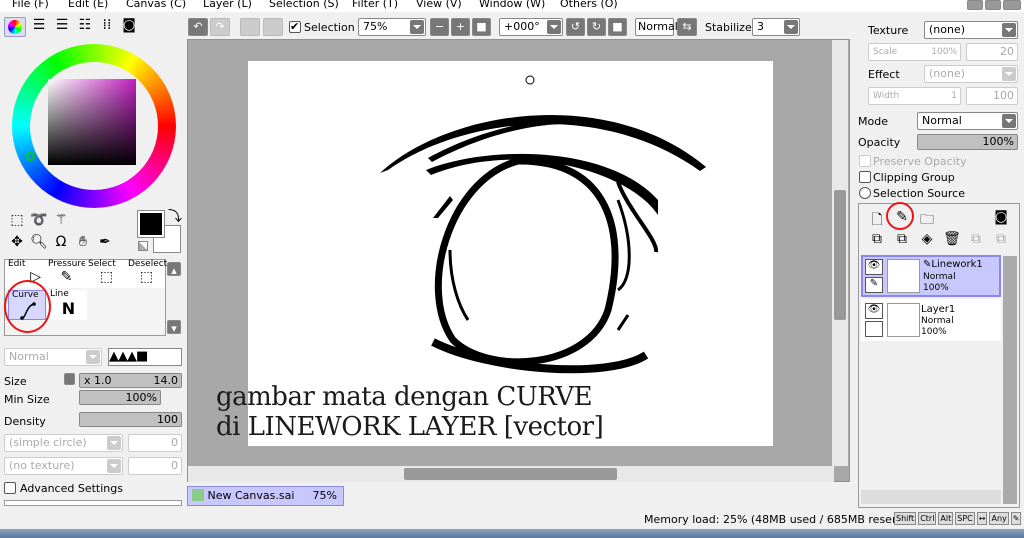 The image size is (1024, 538). What do you see at coordinates (971, 74) in the screenshot?
I see `effect-select: (none)` at bounding box center [971, 74].